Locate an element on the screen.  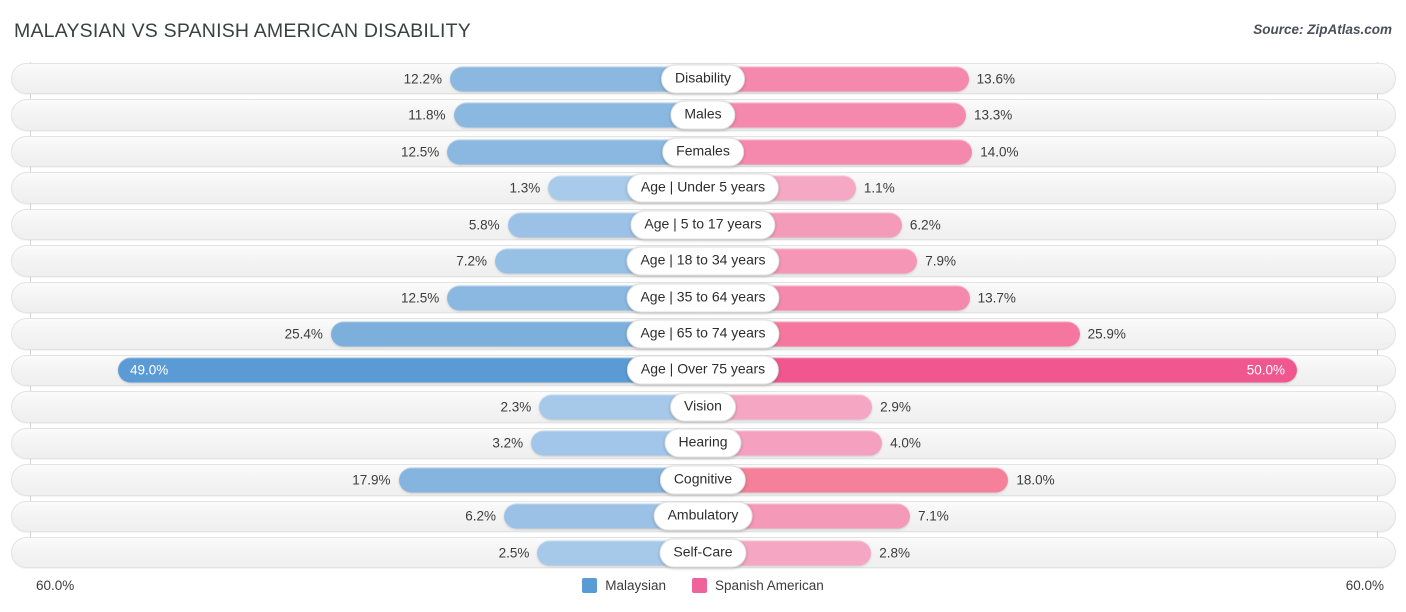
value-label-spanish-american: 4.0% is located at coordinates (905, 443).